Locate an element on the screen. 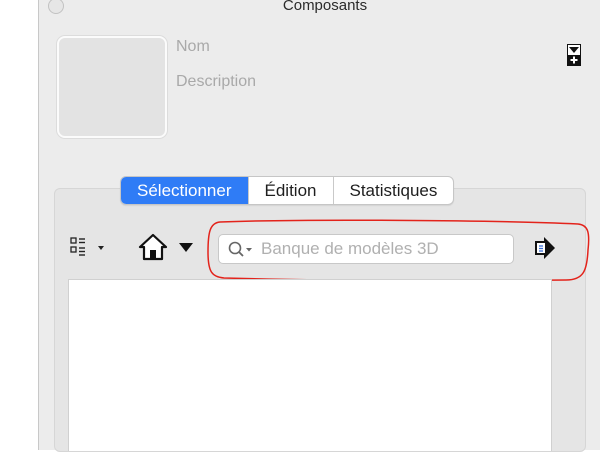 The width and height of the screenshot is (600, 452). search-input is located at coordinates (383, 249).